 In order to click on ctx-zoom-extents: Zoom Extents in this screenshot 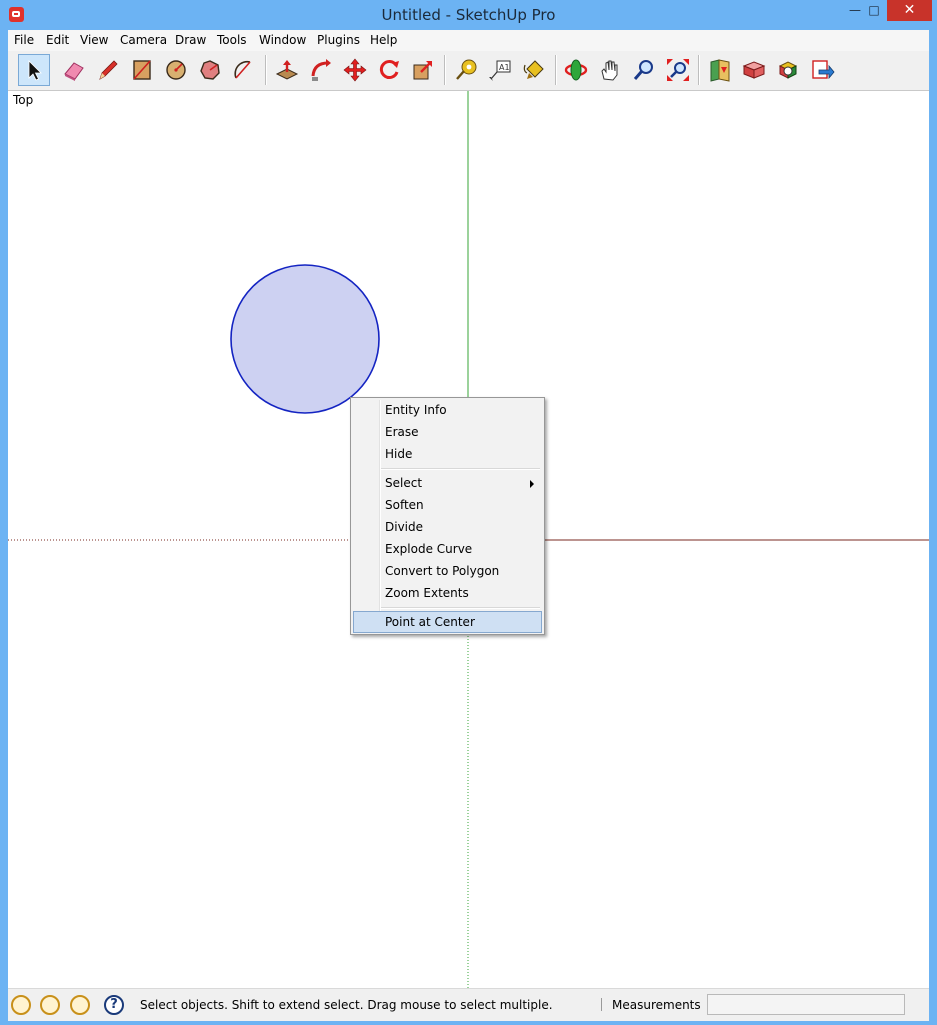, I will do `click(447, 593)`.